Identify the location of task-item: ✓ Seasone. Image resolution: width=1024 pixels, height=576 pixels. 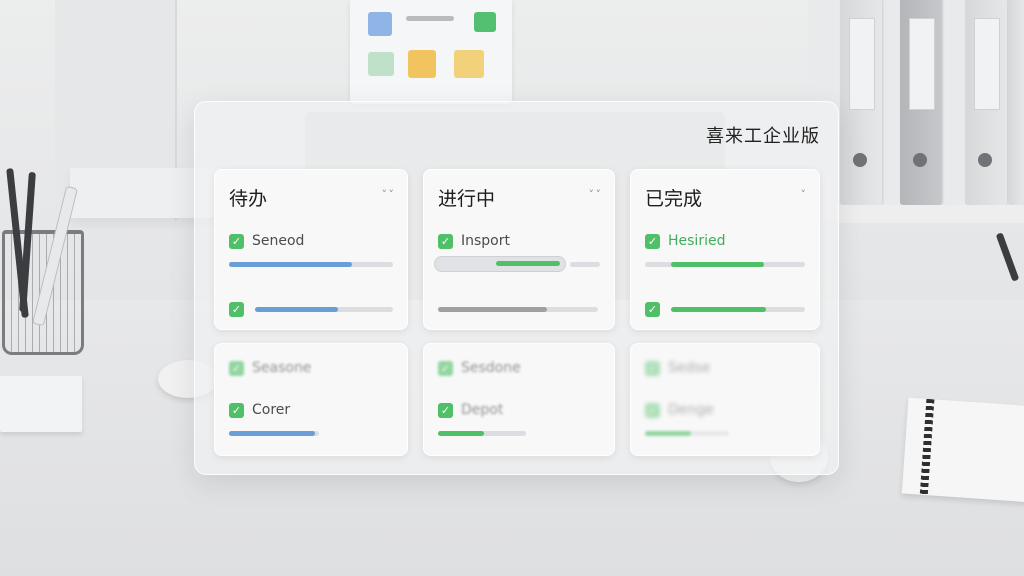
(270, 368).